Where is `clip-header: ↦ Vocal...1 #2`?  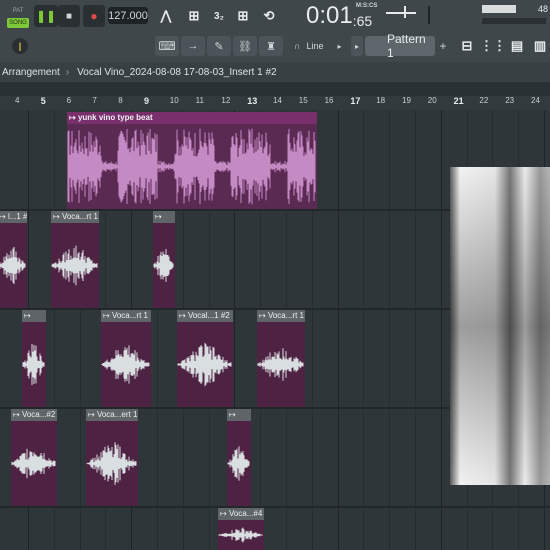
clip-header: ↦ Vocal...1 #2 is located at coordinates (205, 316).